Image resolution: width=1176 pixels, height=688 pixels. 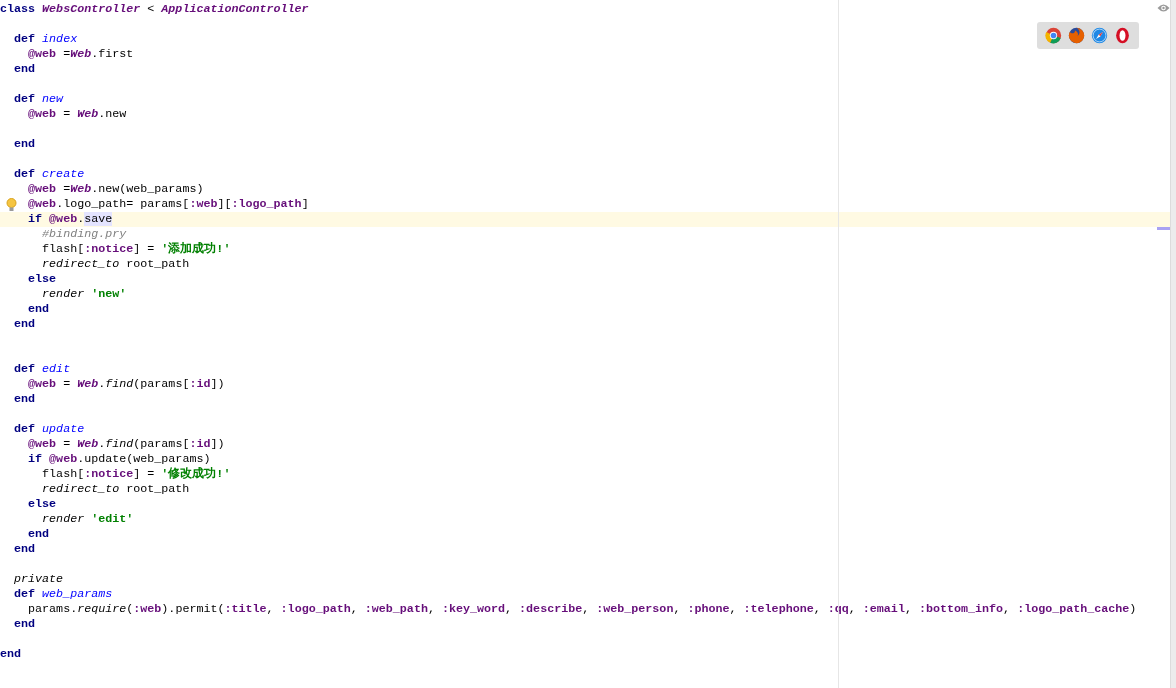 What do you see at coordinates (39, 579) in the screenshot?
I see `code-line: private` at bounding box center [39, 579].